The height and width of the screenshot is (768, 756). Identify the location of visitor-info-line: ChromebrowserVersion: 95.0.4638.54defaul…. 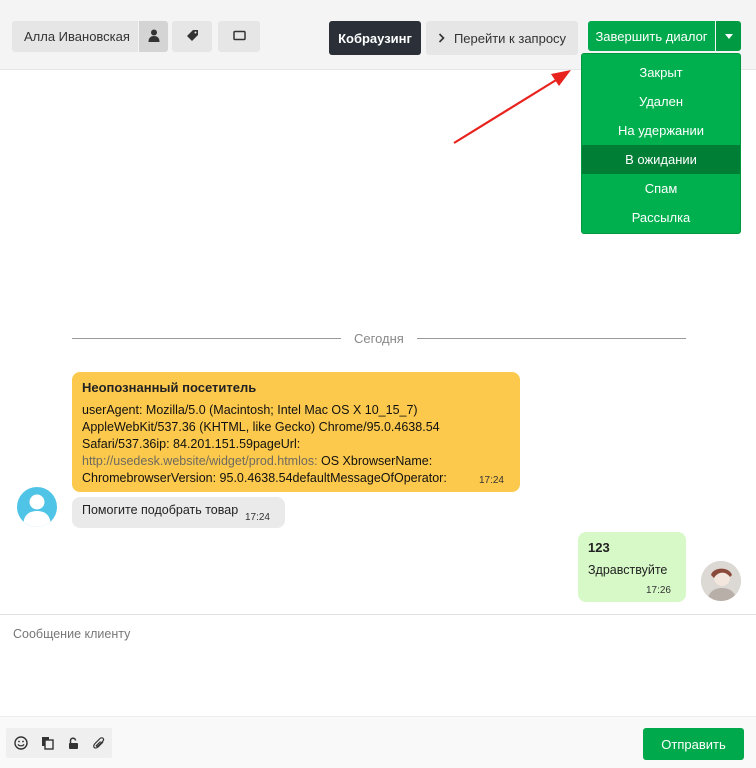
(264, 478).